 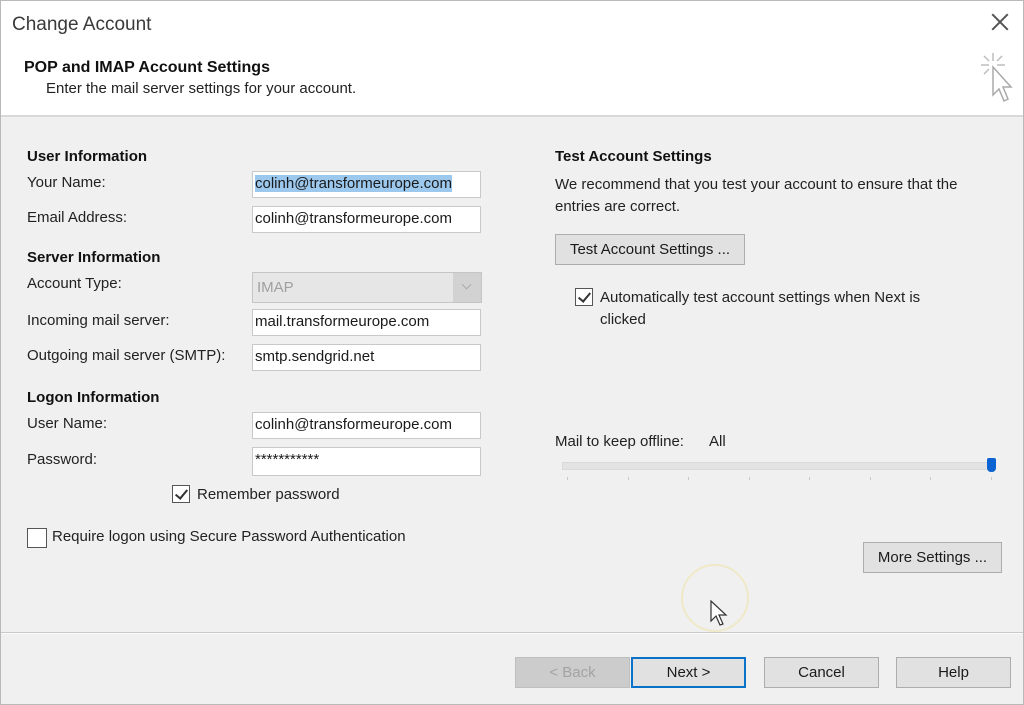 What do you see at coordinates (82, 24) in the screenshot?
I see `window-title: Change Account` at bounding box center [82, 24].